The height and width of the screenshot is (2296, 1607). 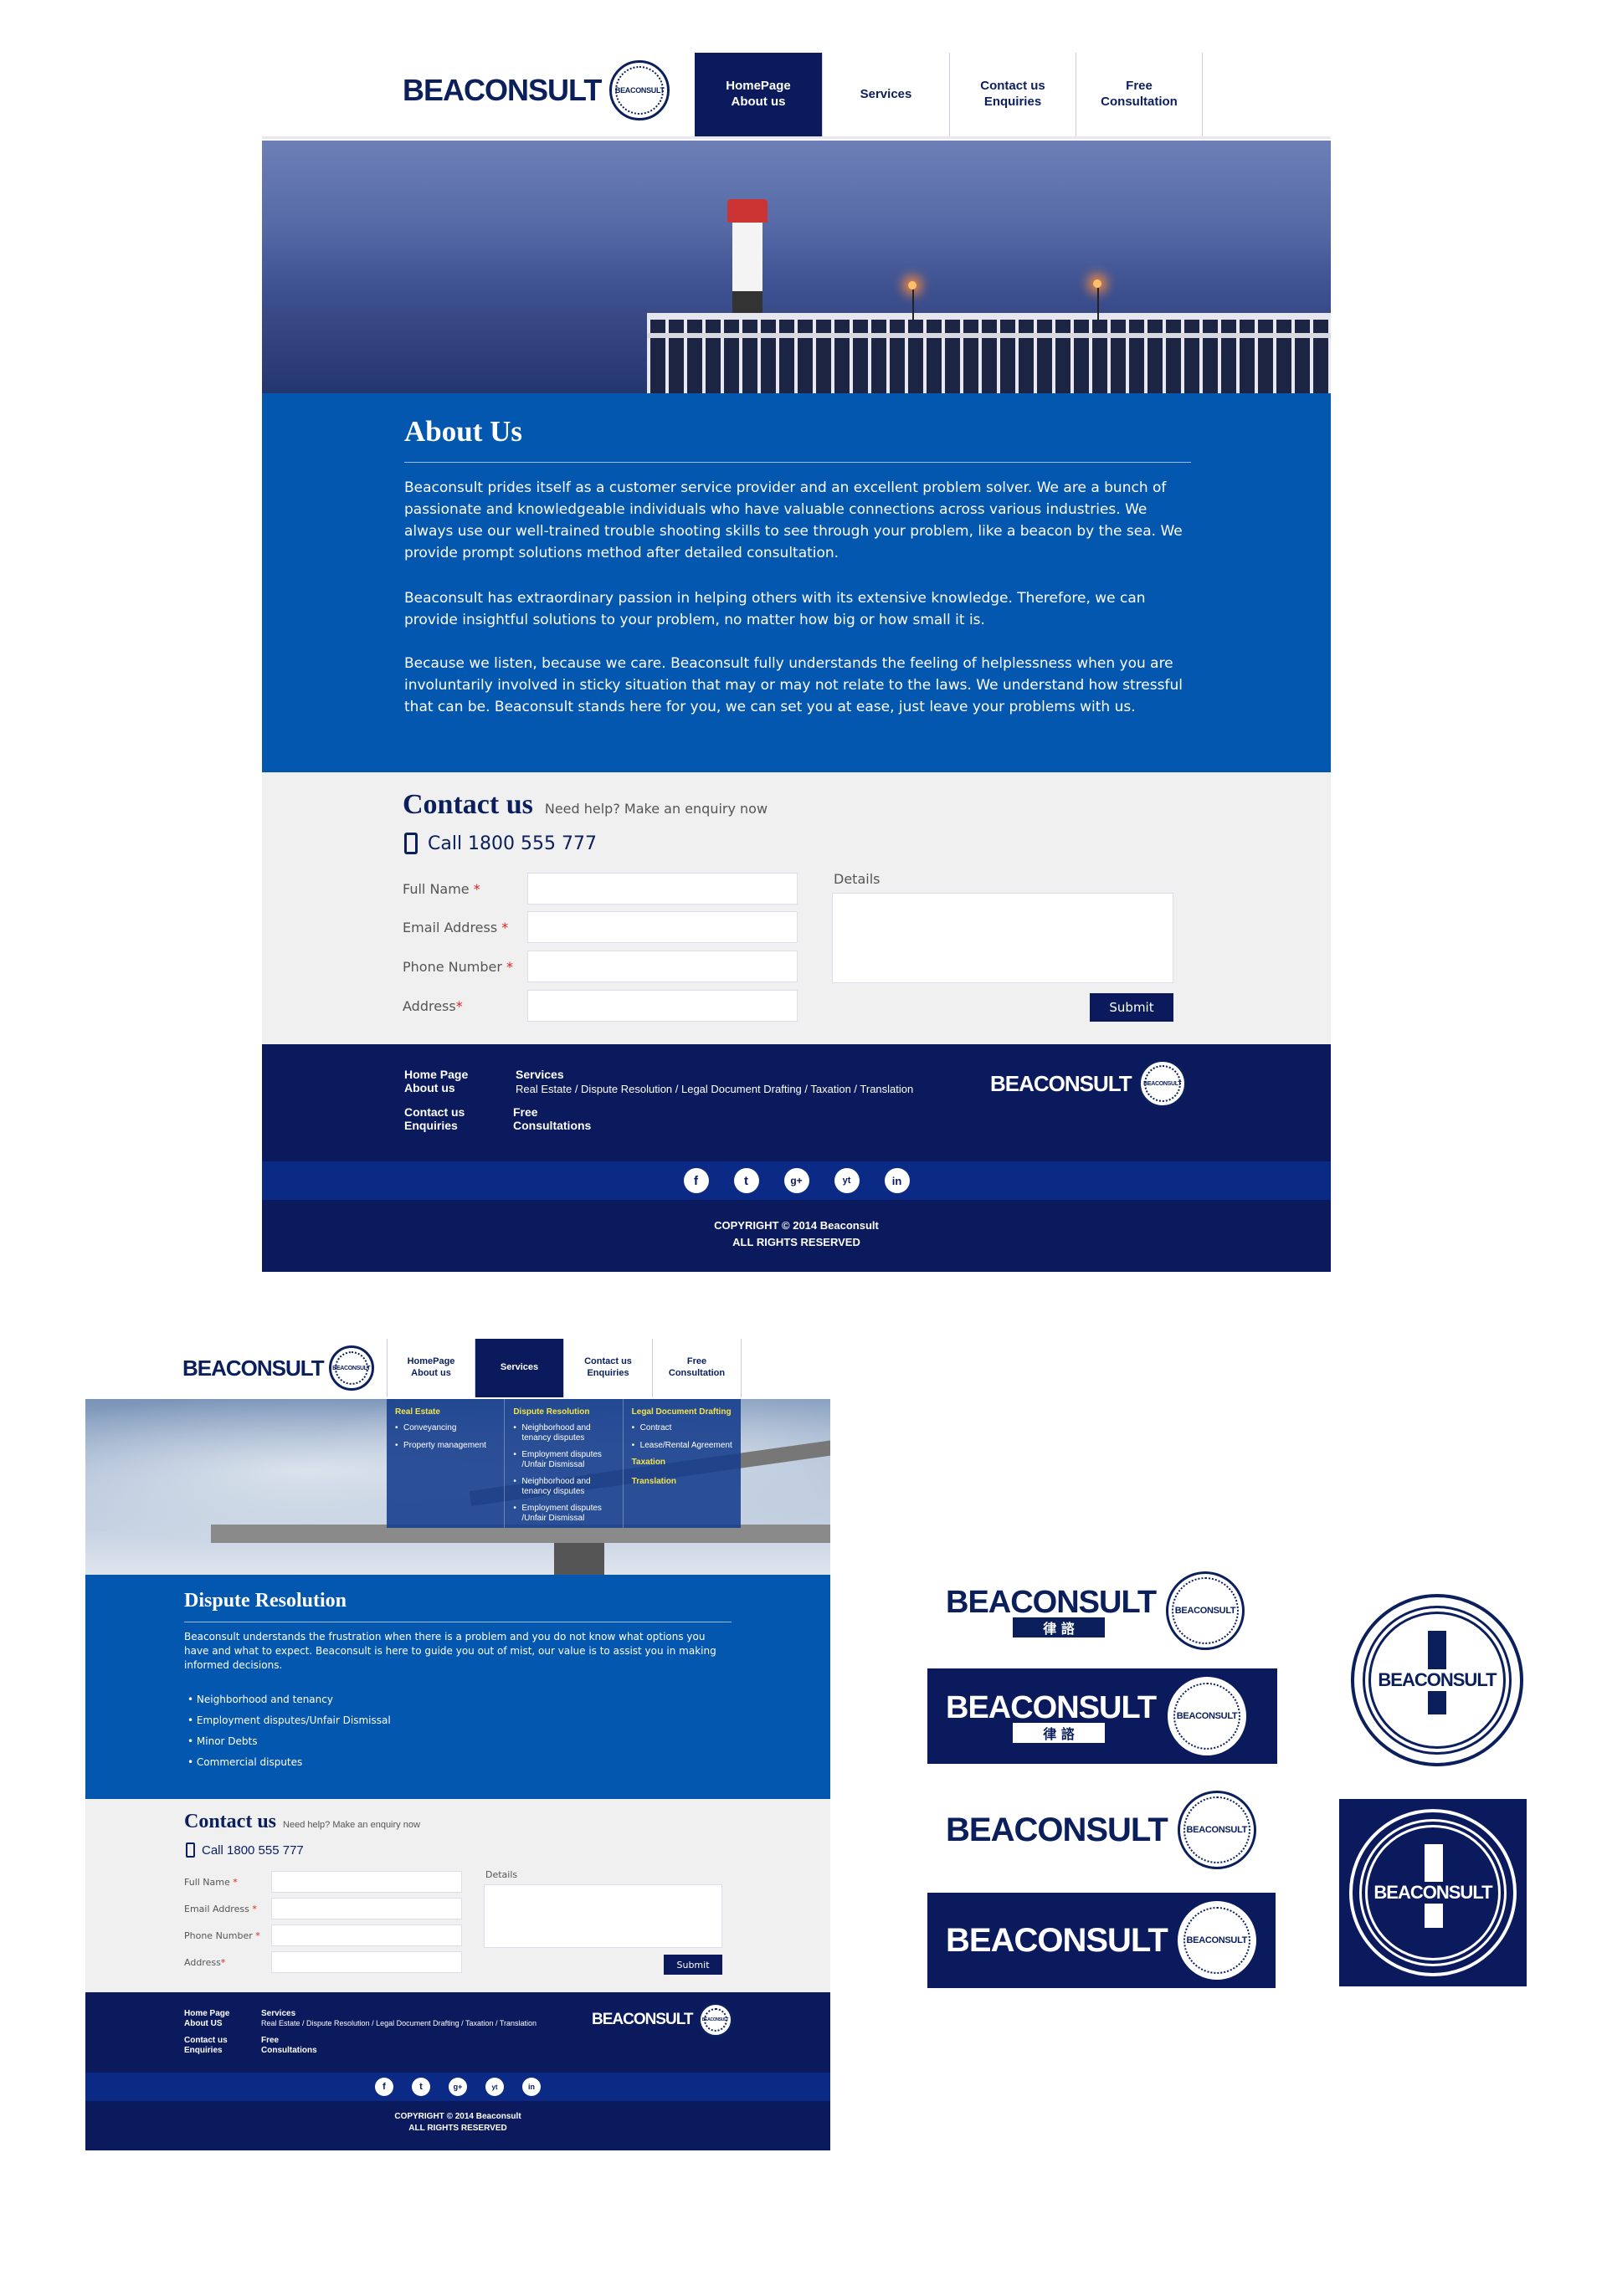 What do you see at coordinates (662, 927) in the screenshot?
I see `email-input` at bounding box center [662, 927].